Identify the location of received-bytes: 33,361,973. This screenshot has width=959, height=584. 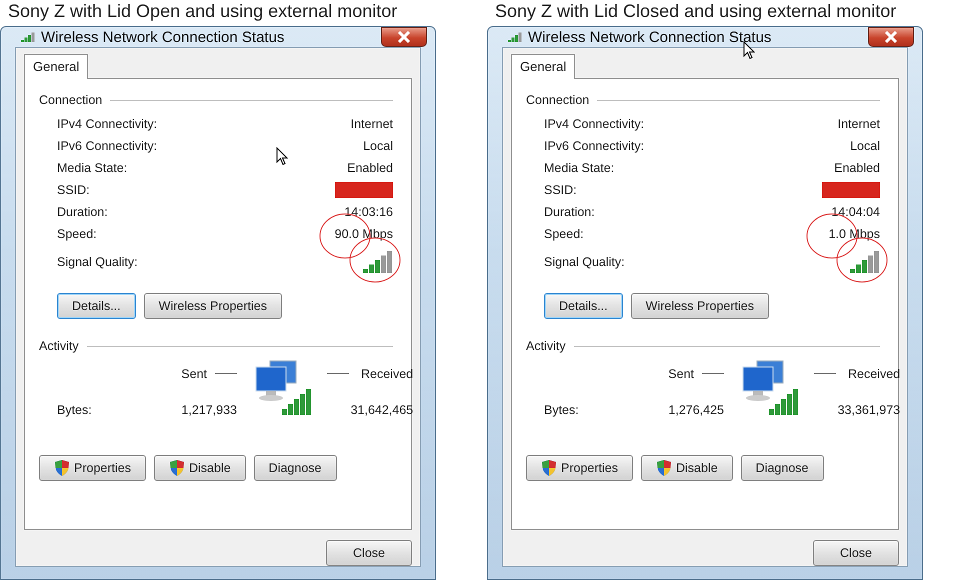
(869, 410).